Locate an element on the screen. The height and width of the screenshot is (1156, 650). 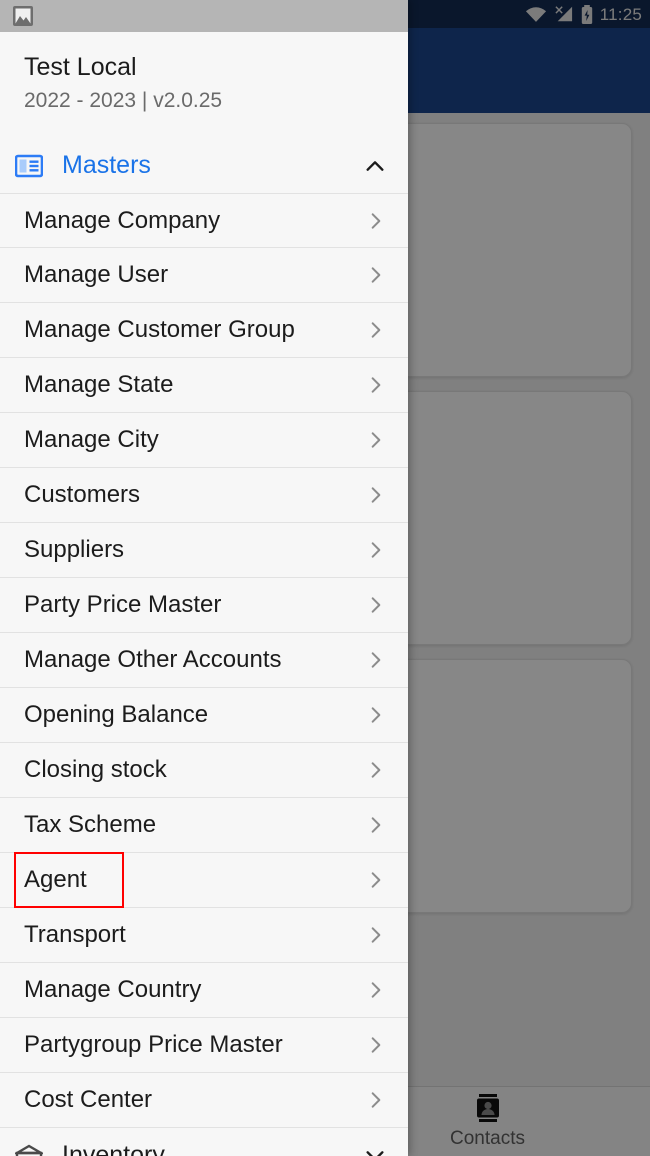
article-pane-icon is located at coordinates (29, 166).